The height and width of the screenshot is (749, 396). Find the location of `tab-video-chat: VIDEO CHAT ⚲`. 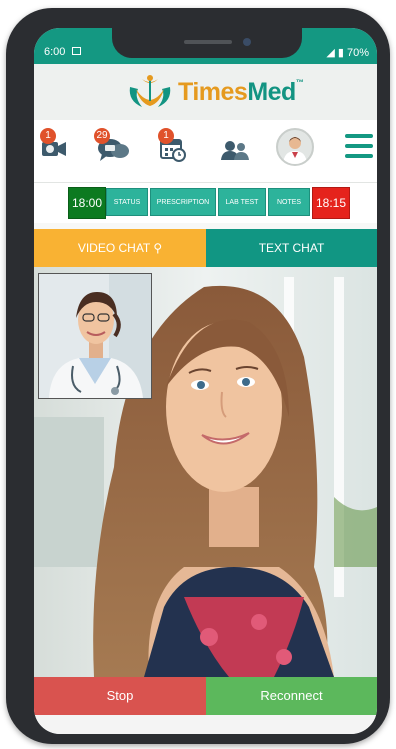

tab-video-chat: VIDEO CHAT ⚲ is located at coordinates (120, 248).